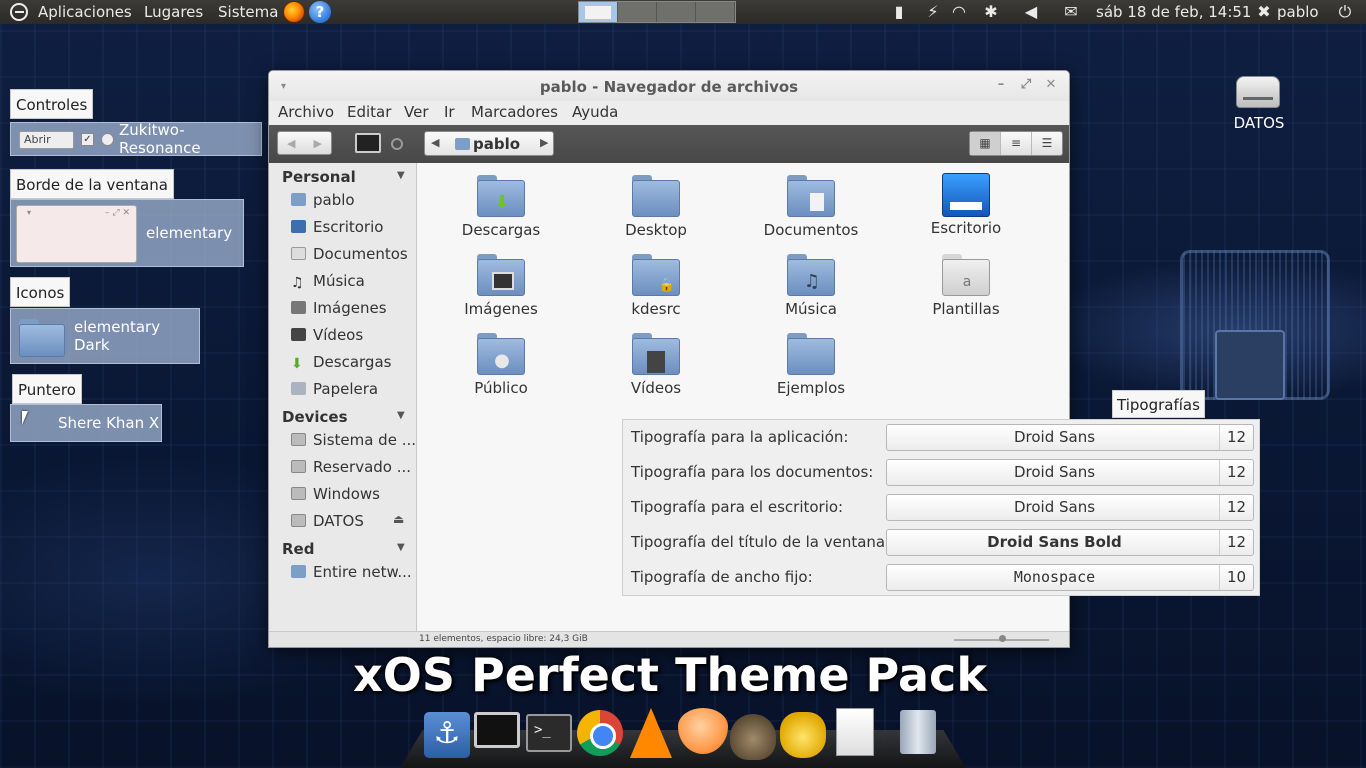 The image size is (1366, 768). I want to click on folder-templates-icon: a, so click(966, 275).